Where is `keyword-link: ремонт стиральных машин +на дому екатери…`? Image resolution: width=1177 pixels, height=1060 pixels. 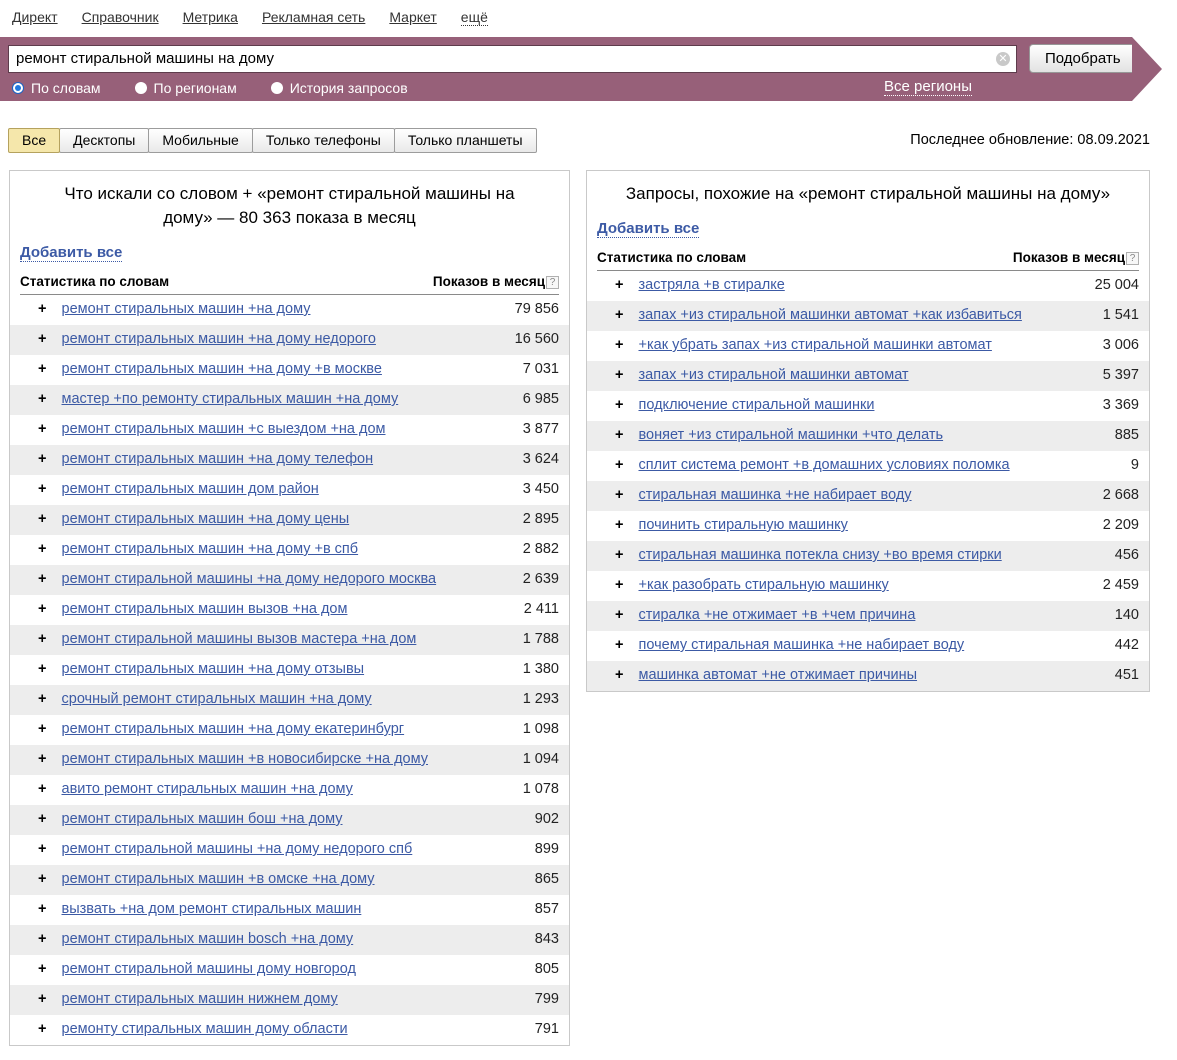
keyword-link: ремонт стиральных машин +на дому екатери… is located at coordinates (233, 729).